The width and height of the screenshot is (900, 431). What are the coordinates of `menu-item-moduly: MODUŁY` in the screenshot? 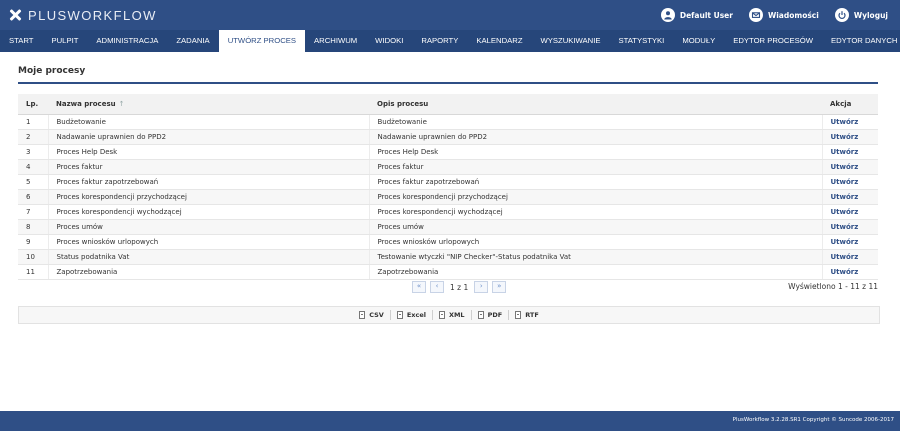 It's located at (698, 41).